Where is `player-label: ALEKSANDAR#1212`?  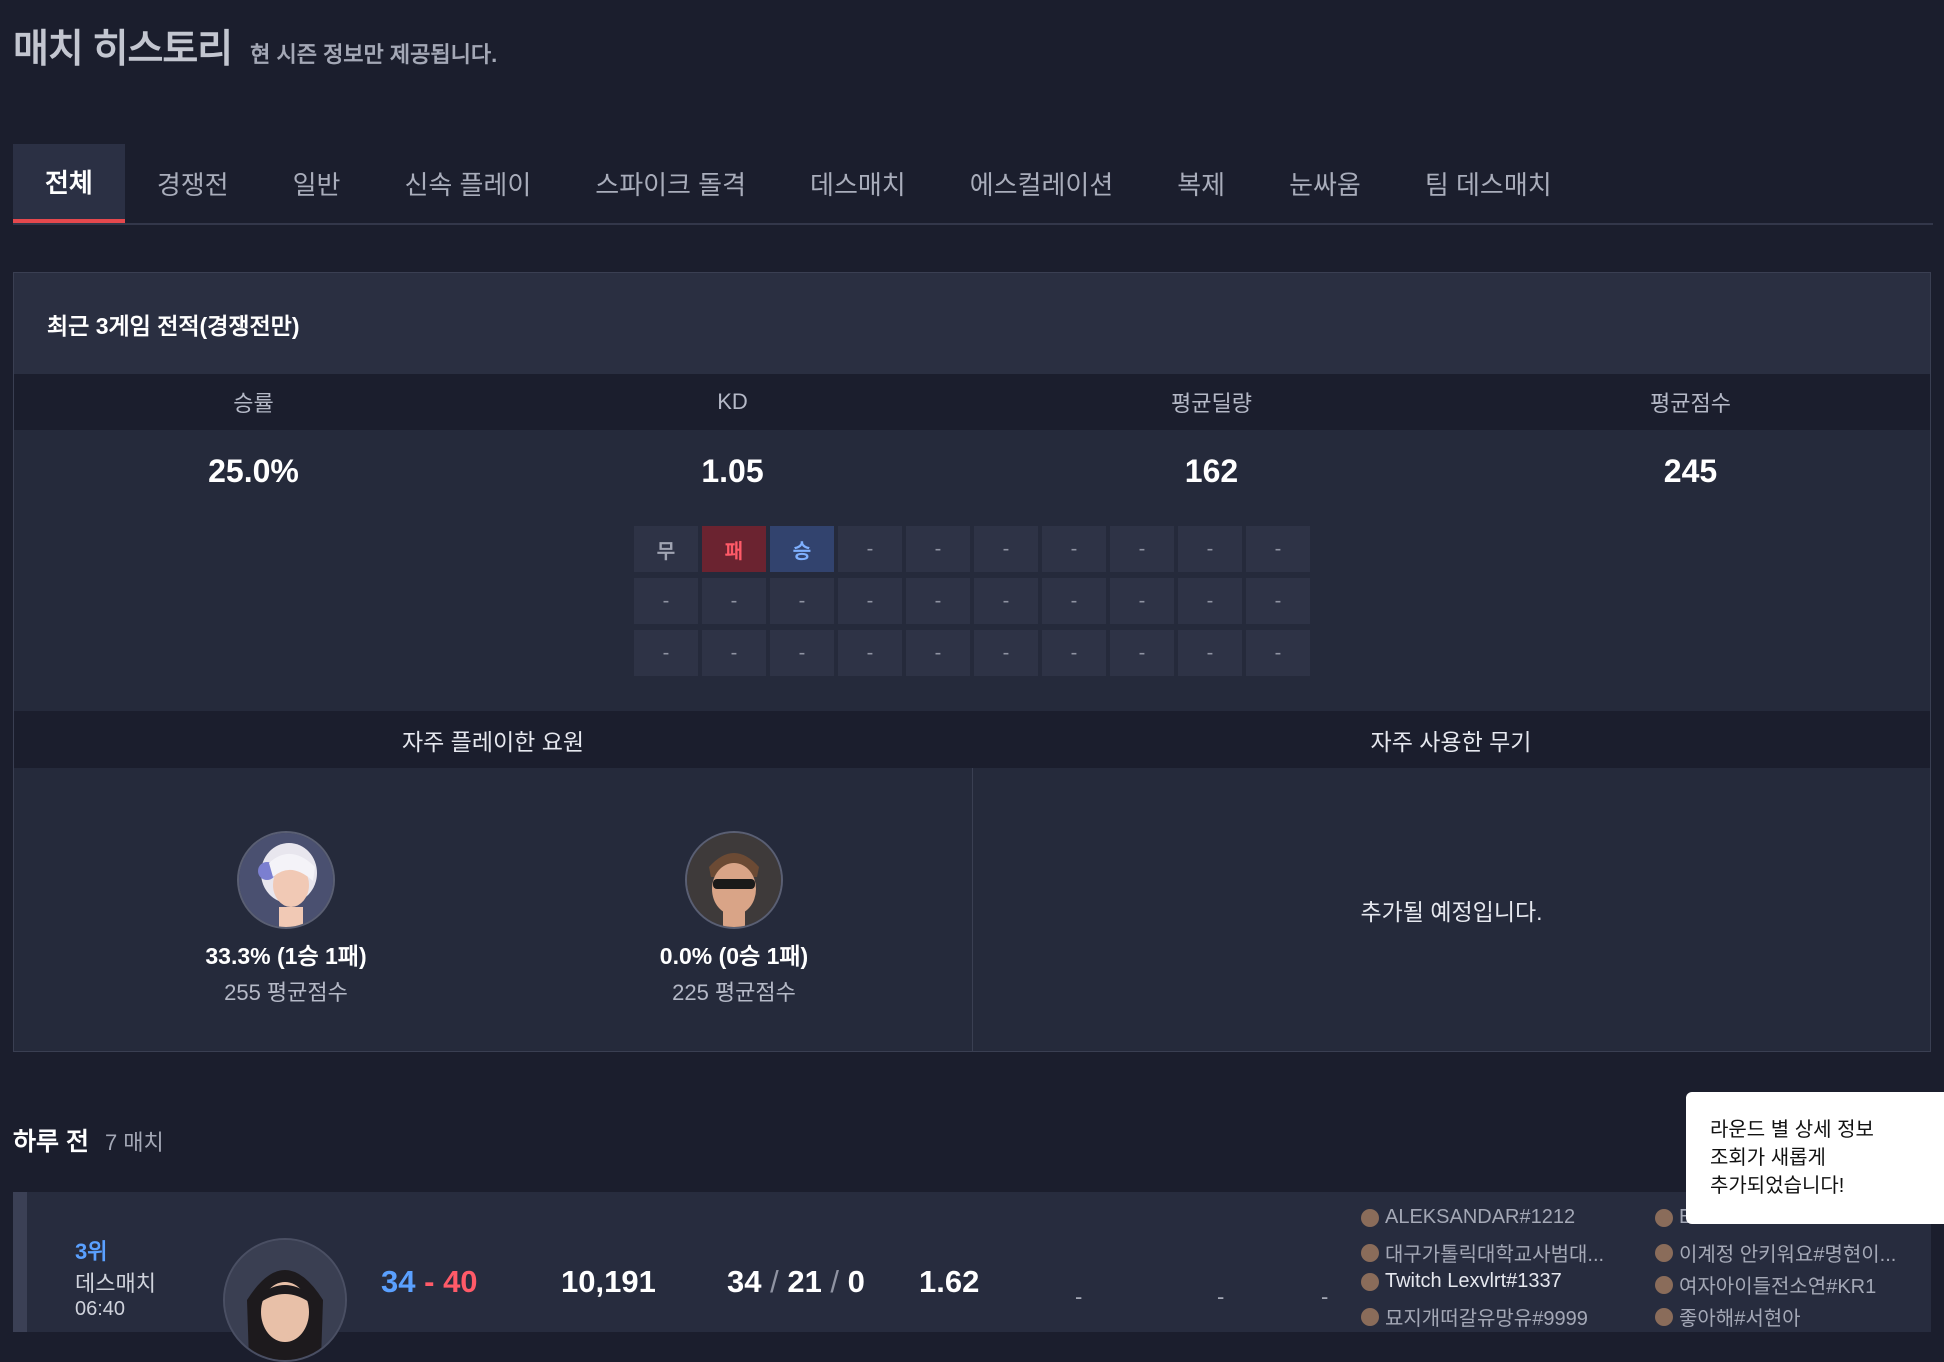
player-label: ALEKSANDAR#1212 is located at coordinates (1480, 1217).